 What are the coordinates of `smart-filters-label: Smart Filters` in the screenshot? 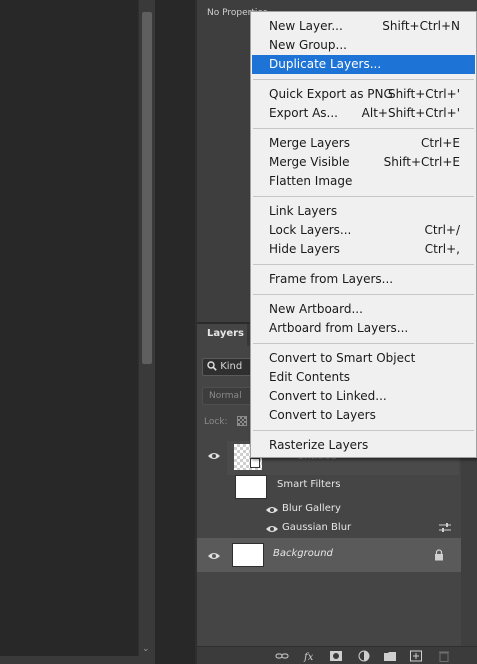 It's located at (308, 484).